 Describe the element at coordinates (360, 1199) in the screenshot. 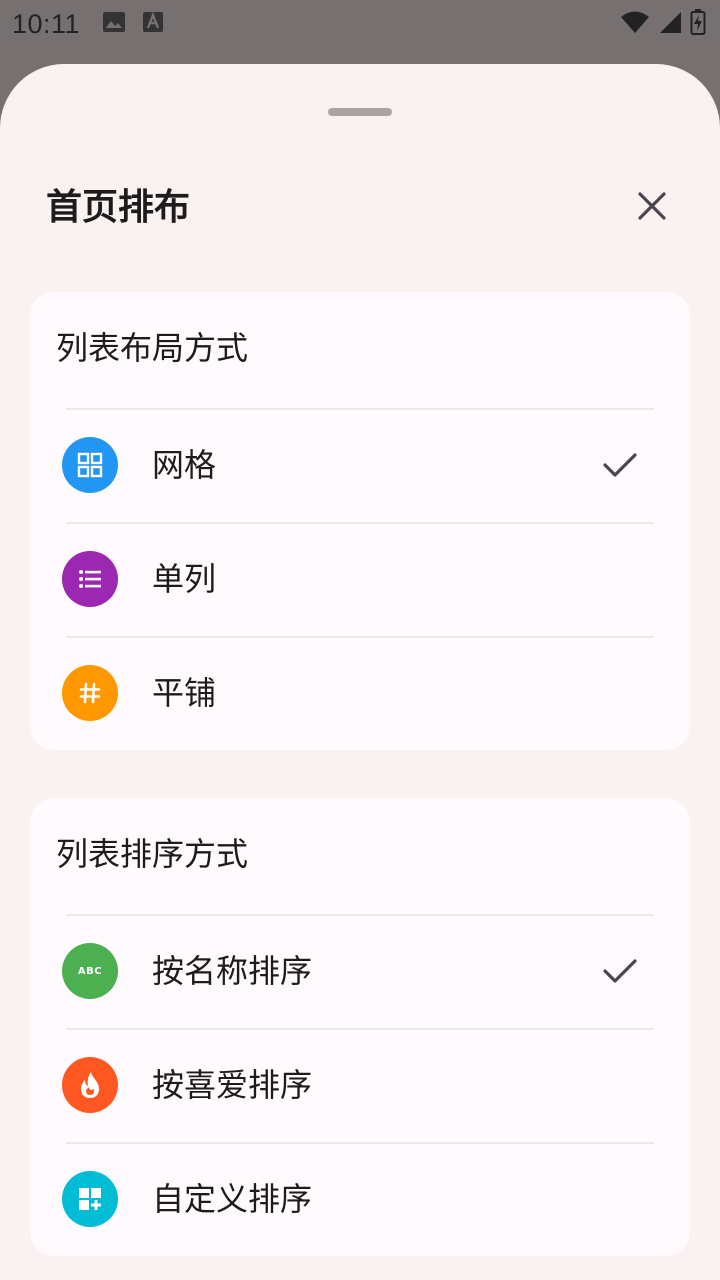

I see `option-custom-sort: 自定义排序` at that location.